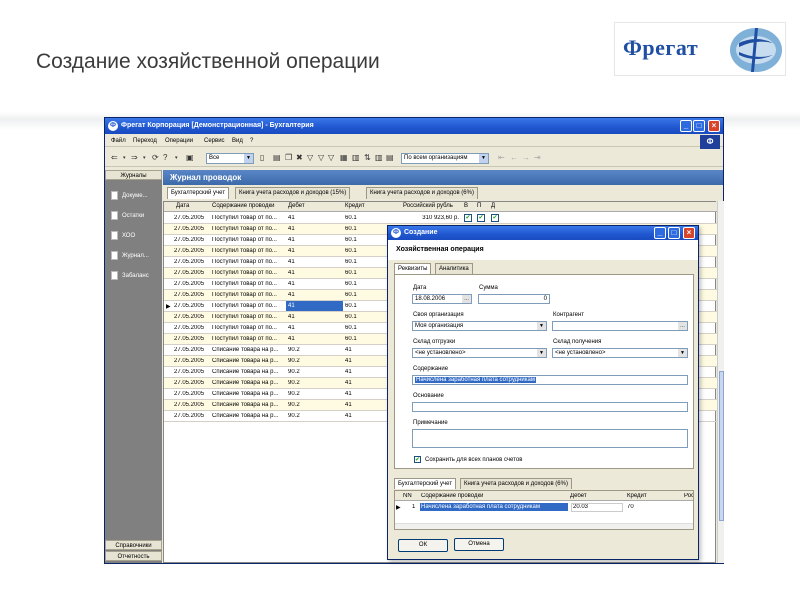  I want to click on col-entry-debit: Дебет, so click(578, 496).